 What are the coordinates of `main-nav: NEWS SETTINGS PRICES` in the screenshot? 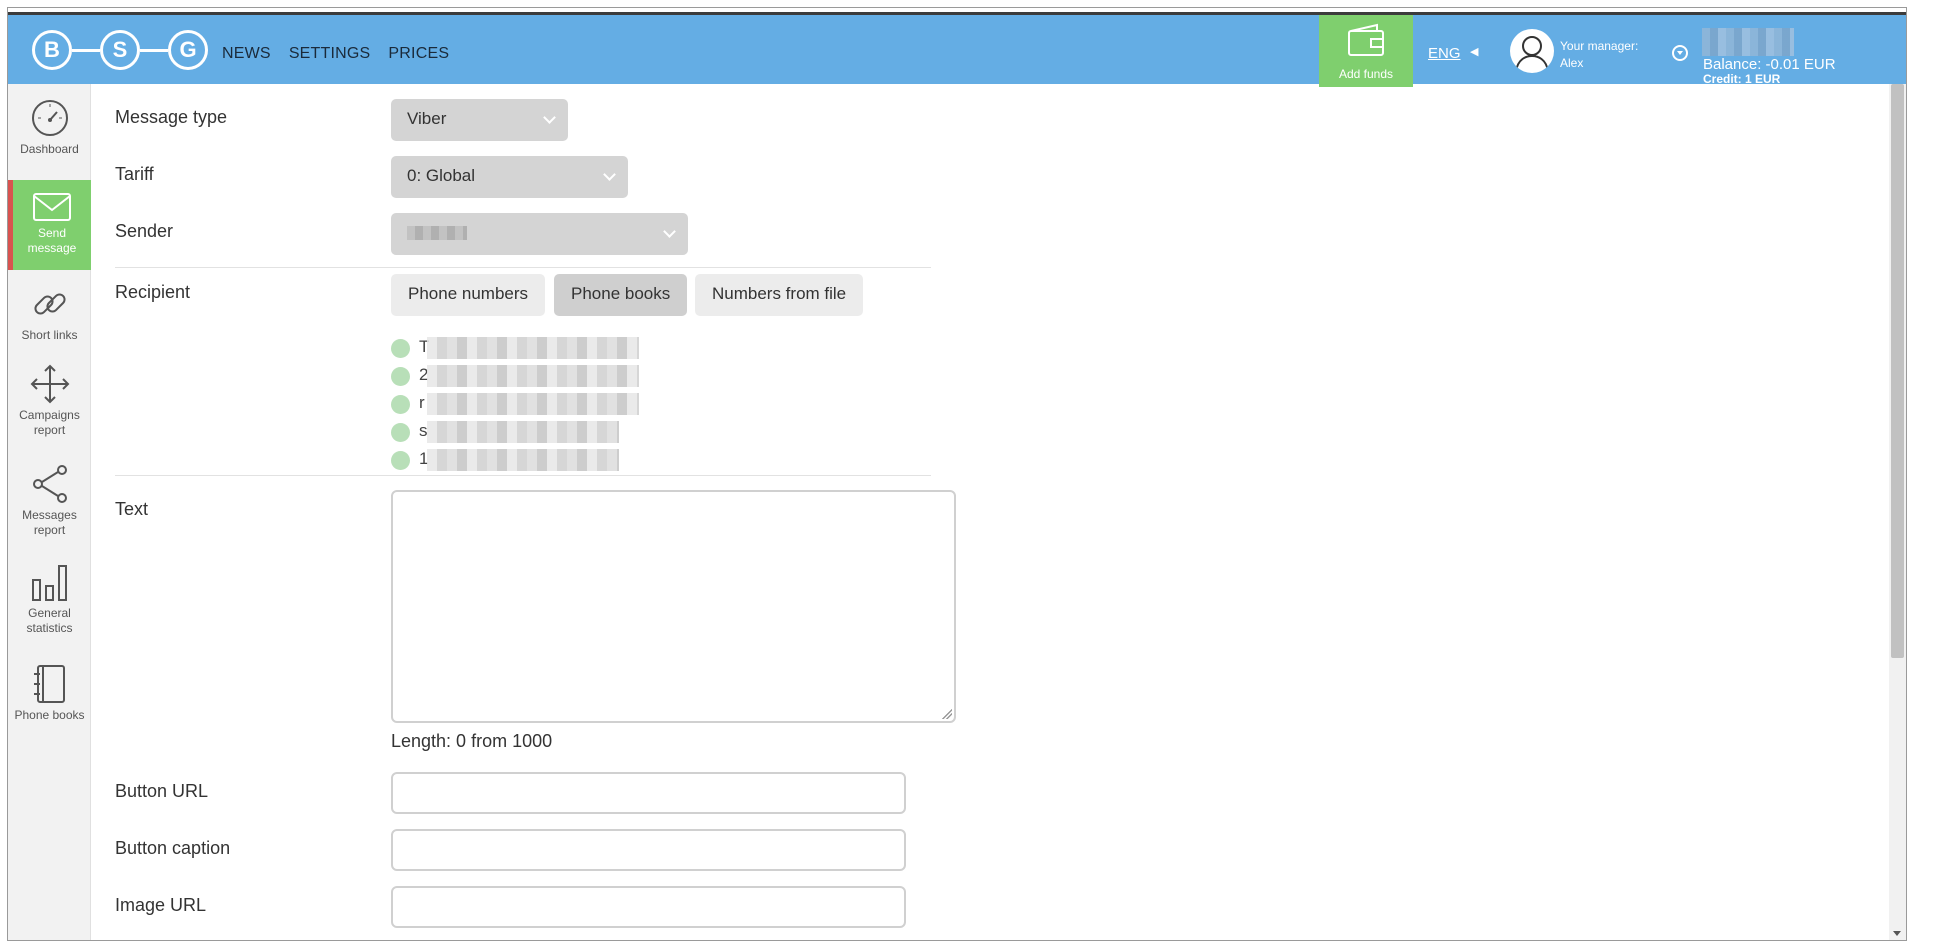 It's located at (335, 54).